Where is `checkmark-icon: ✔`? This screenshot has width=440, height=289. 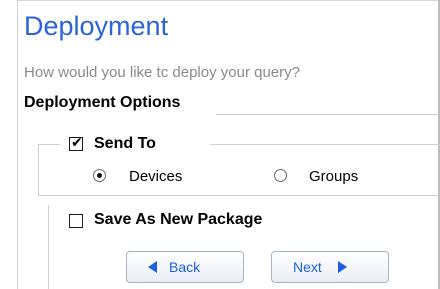
checkmark-icon: ✔ is located at coordinates (77, 142).